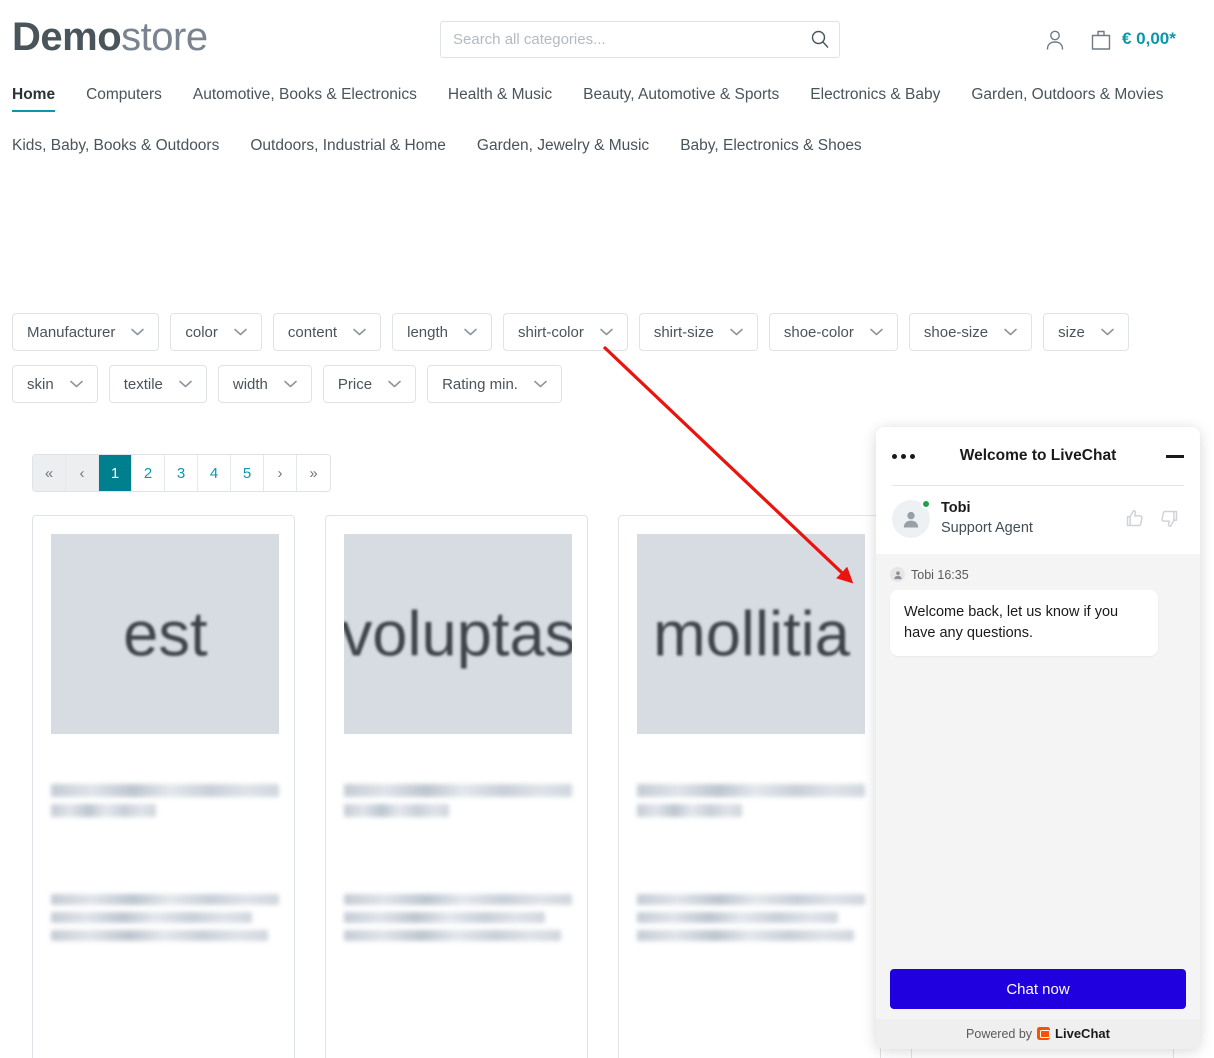 The height and width of the screenshot is (1058, 1214). I want to click on search-submit-button, so click(820, 40).